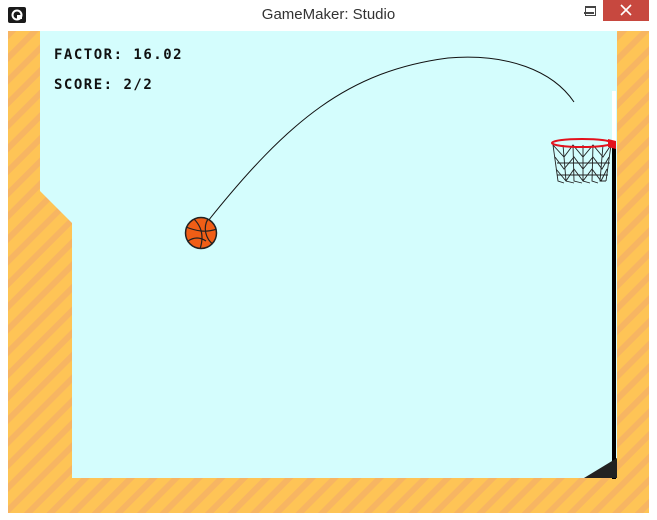 The width and height of the screenshot is (657, 520). Describe the element at coordinates (614, 310) in the screenshot. I see `hoop-pole` at that location.